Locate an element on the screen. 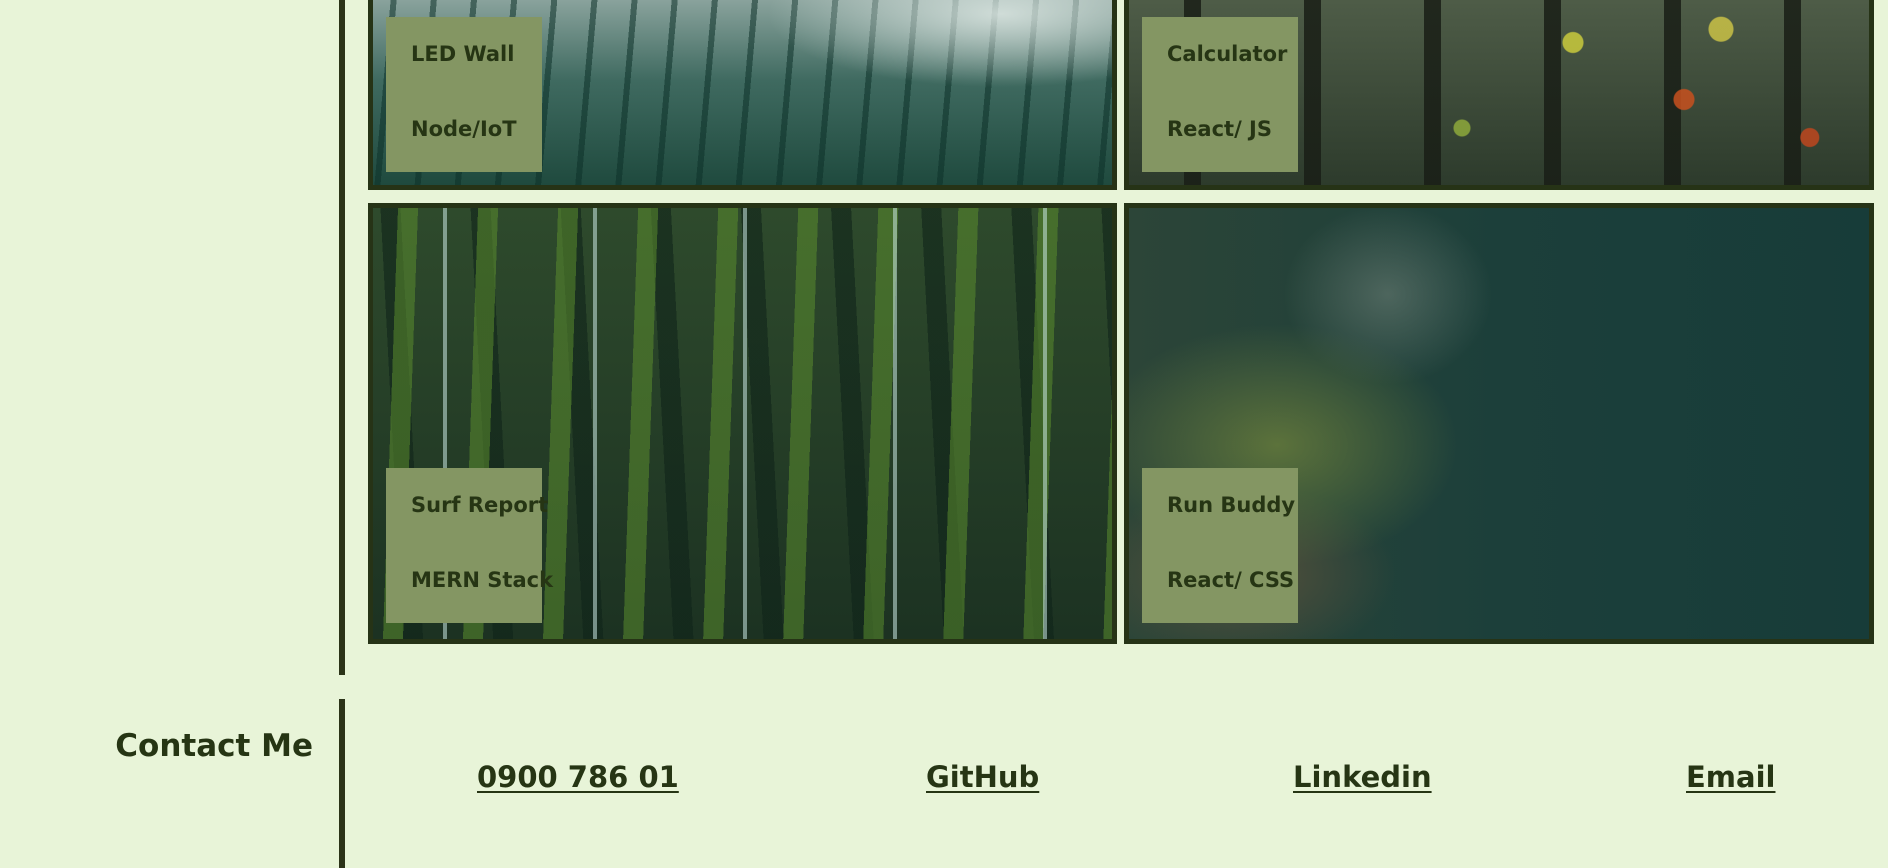 The image size is (1888, 868). project-tech: React/ JS is located at coordinates (1219, 129).